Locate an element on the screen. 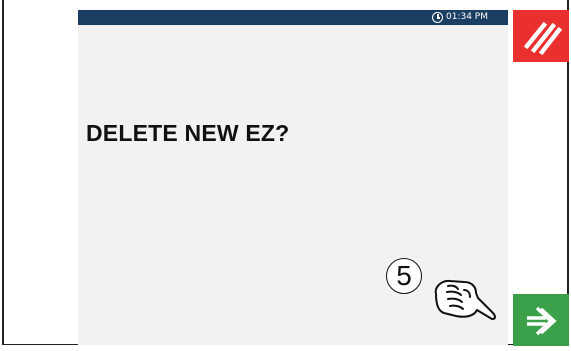 Image resolution: width=571 pixels, height=351 pixels. cancel-button is located at coordinates (541, 36).